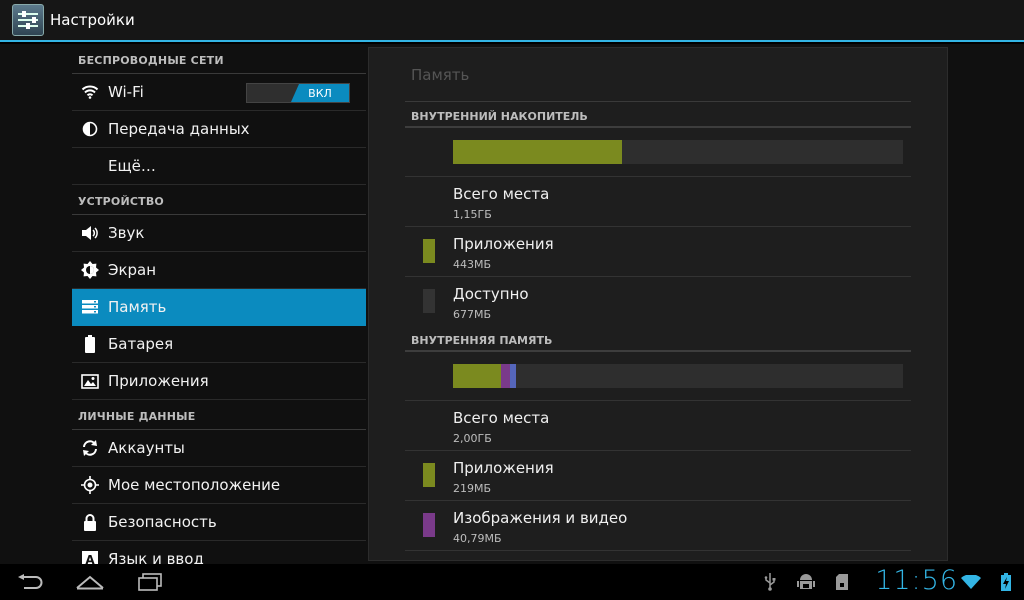 The width and height of the screenshot is (1024, 600). I want to click on keyboard-a-icon: A, so click(90, 557).